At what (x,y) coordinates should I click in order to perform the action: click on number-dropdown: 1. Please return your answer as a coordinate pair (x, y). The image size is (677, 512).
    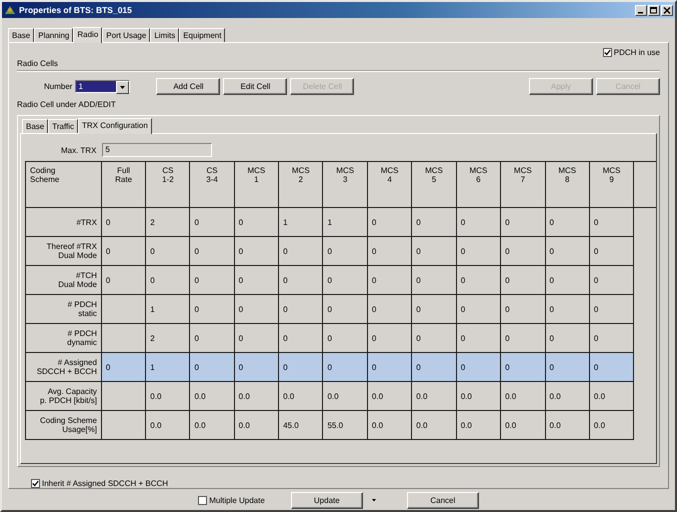
    Looking at the image, I should click on (102, 87).